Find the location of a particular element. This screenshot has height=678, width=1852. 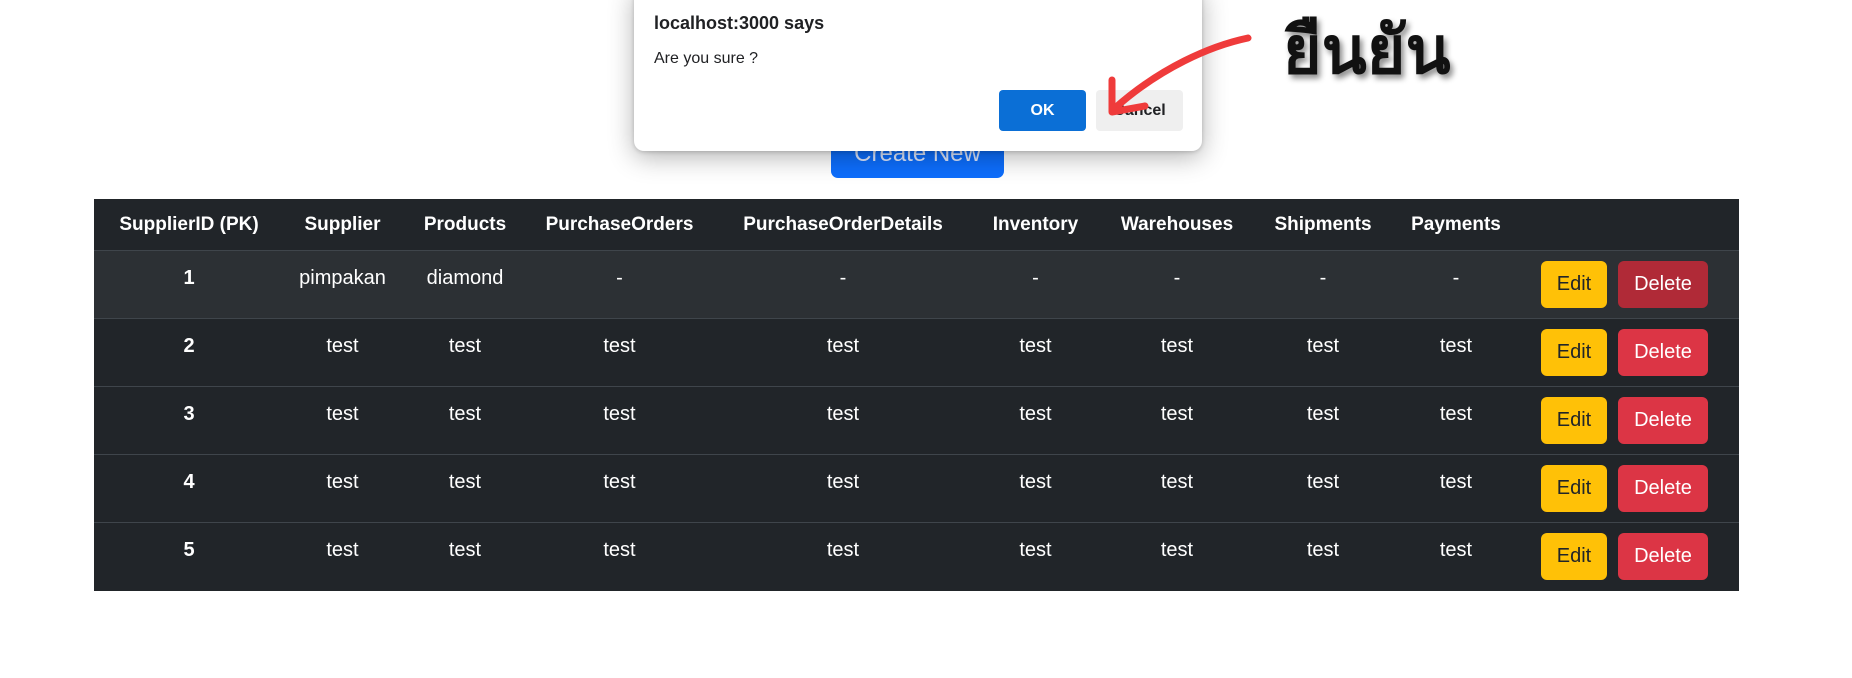

column-header-purchase-order-details: PurchaseOrderDetails is located at coordinates (843, 225).